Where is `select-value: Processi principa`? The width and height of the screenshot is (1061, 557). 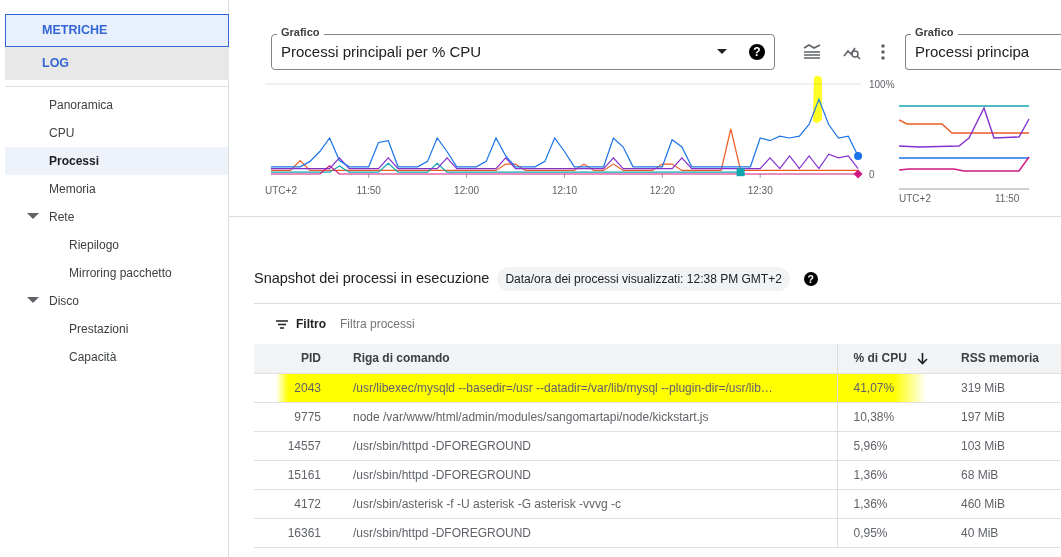 select-value: Processi principa is located at coordinates (972, 51).